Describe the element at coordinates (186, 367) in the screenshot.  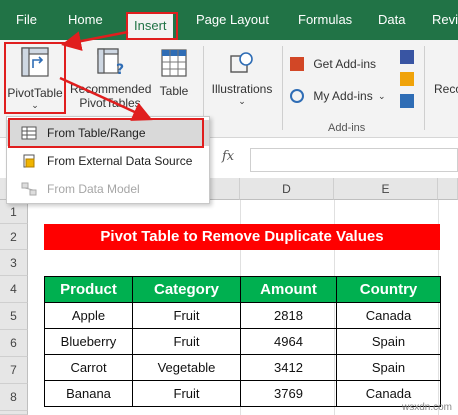
I see `cell-category: Vegetable` at that location.